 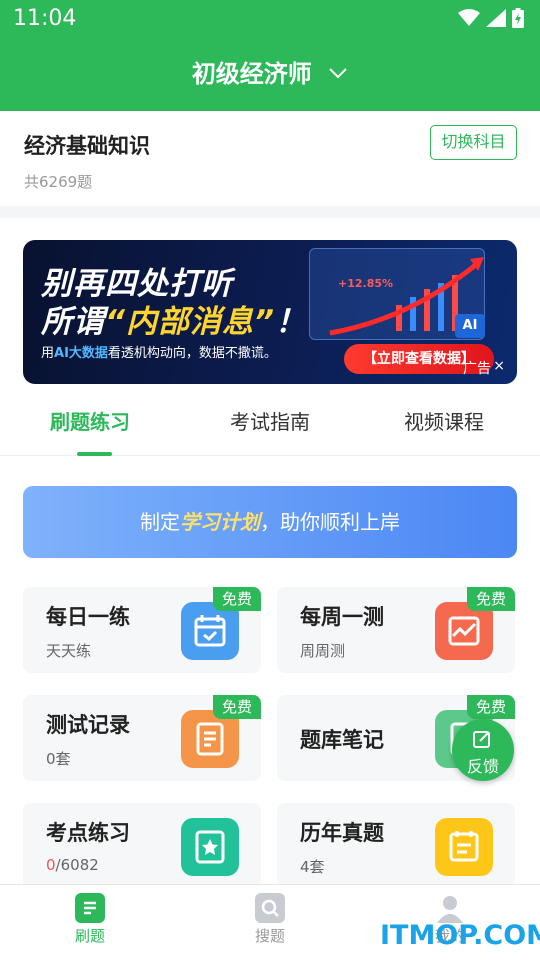 What do you see at coordinates (89, 936) in the screenshot?
I see `nav-label: 刷题` at bounding box center [89, 936].